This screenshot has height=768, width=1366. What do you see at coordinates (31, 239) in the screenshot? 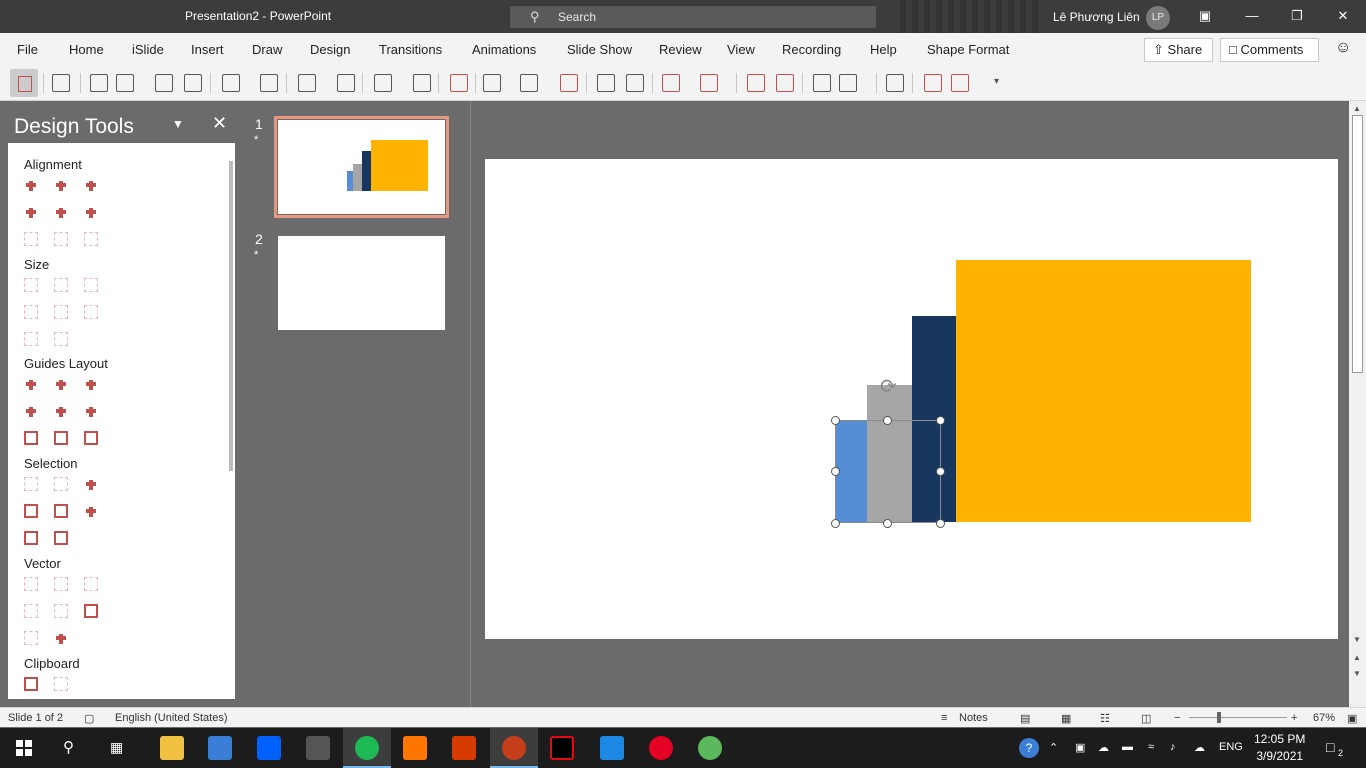
I see `distribute-horizontal-icon` at bounding box center [31, 239].